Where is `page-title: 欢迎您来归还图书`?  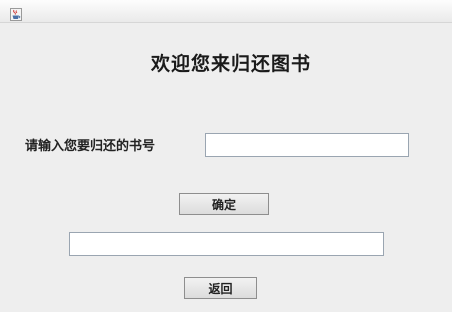
page-title: 欢迎您来归还图书 is located at coordinates (230, 64).